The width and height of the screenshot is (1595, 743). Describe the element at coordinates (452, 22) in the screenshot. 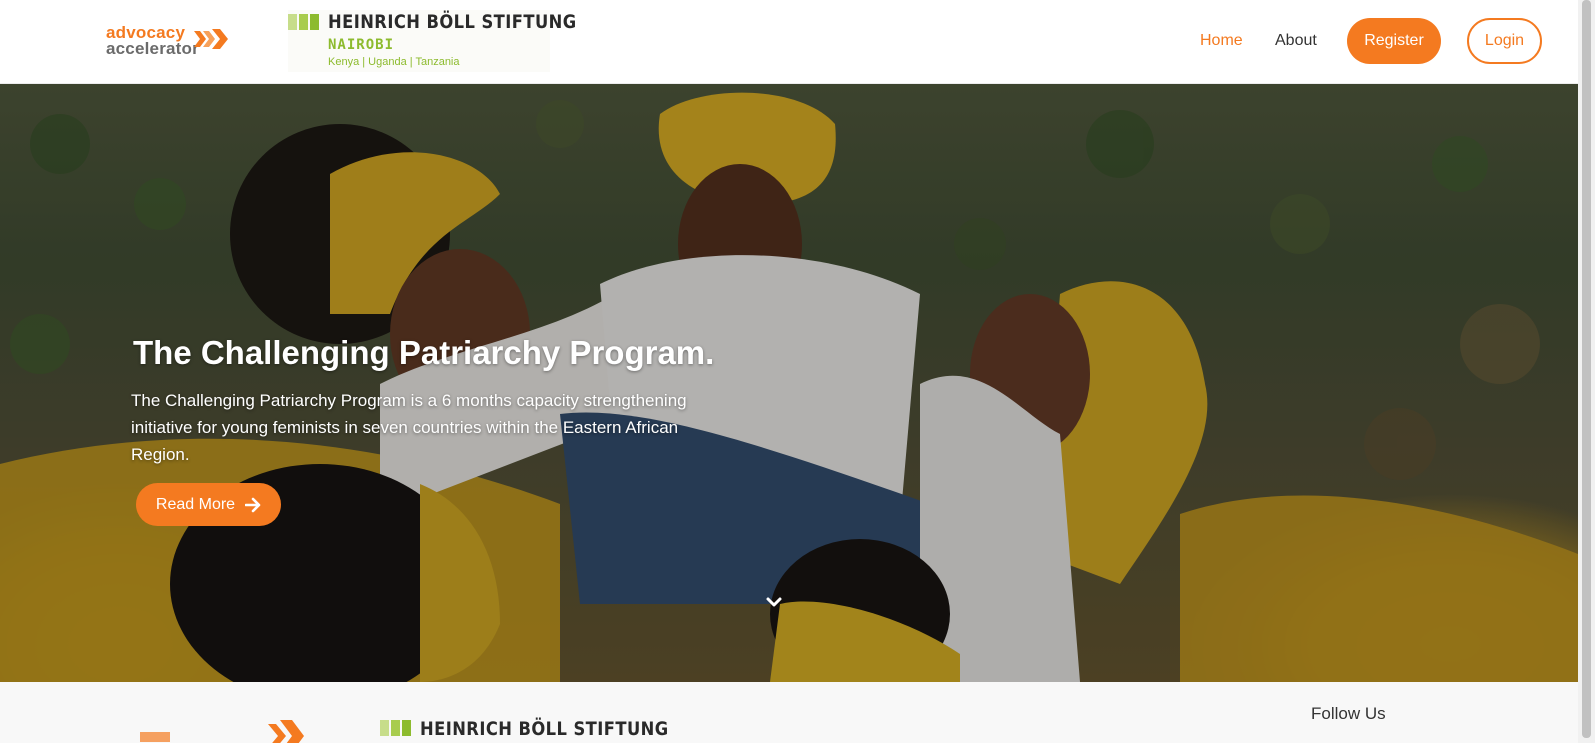

I see `partner-title: HEINRICH BÖLL STIFTUNG` at that location.